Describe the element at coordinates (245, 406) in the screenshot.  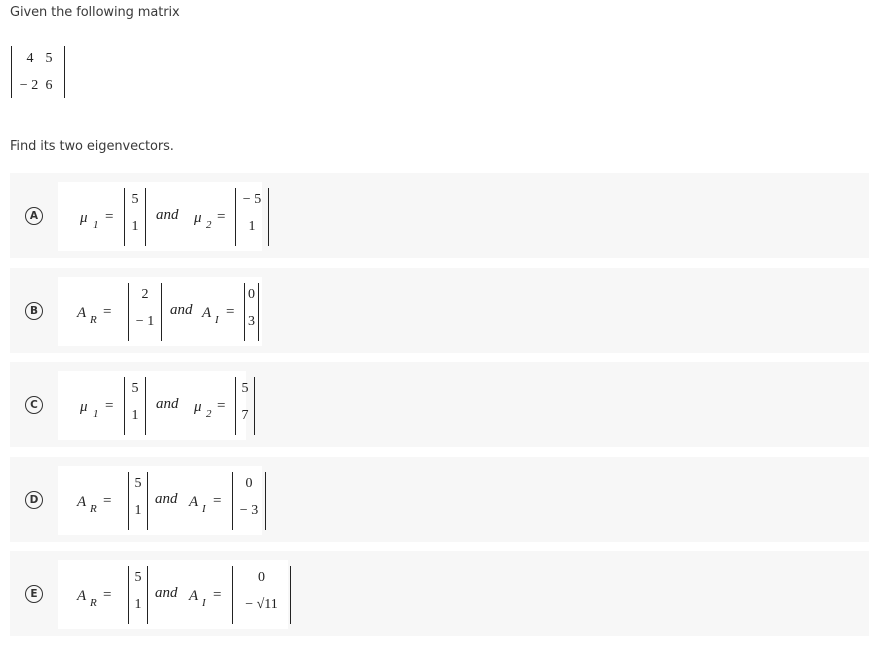
I see `second-vector: 5 7` at that location.